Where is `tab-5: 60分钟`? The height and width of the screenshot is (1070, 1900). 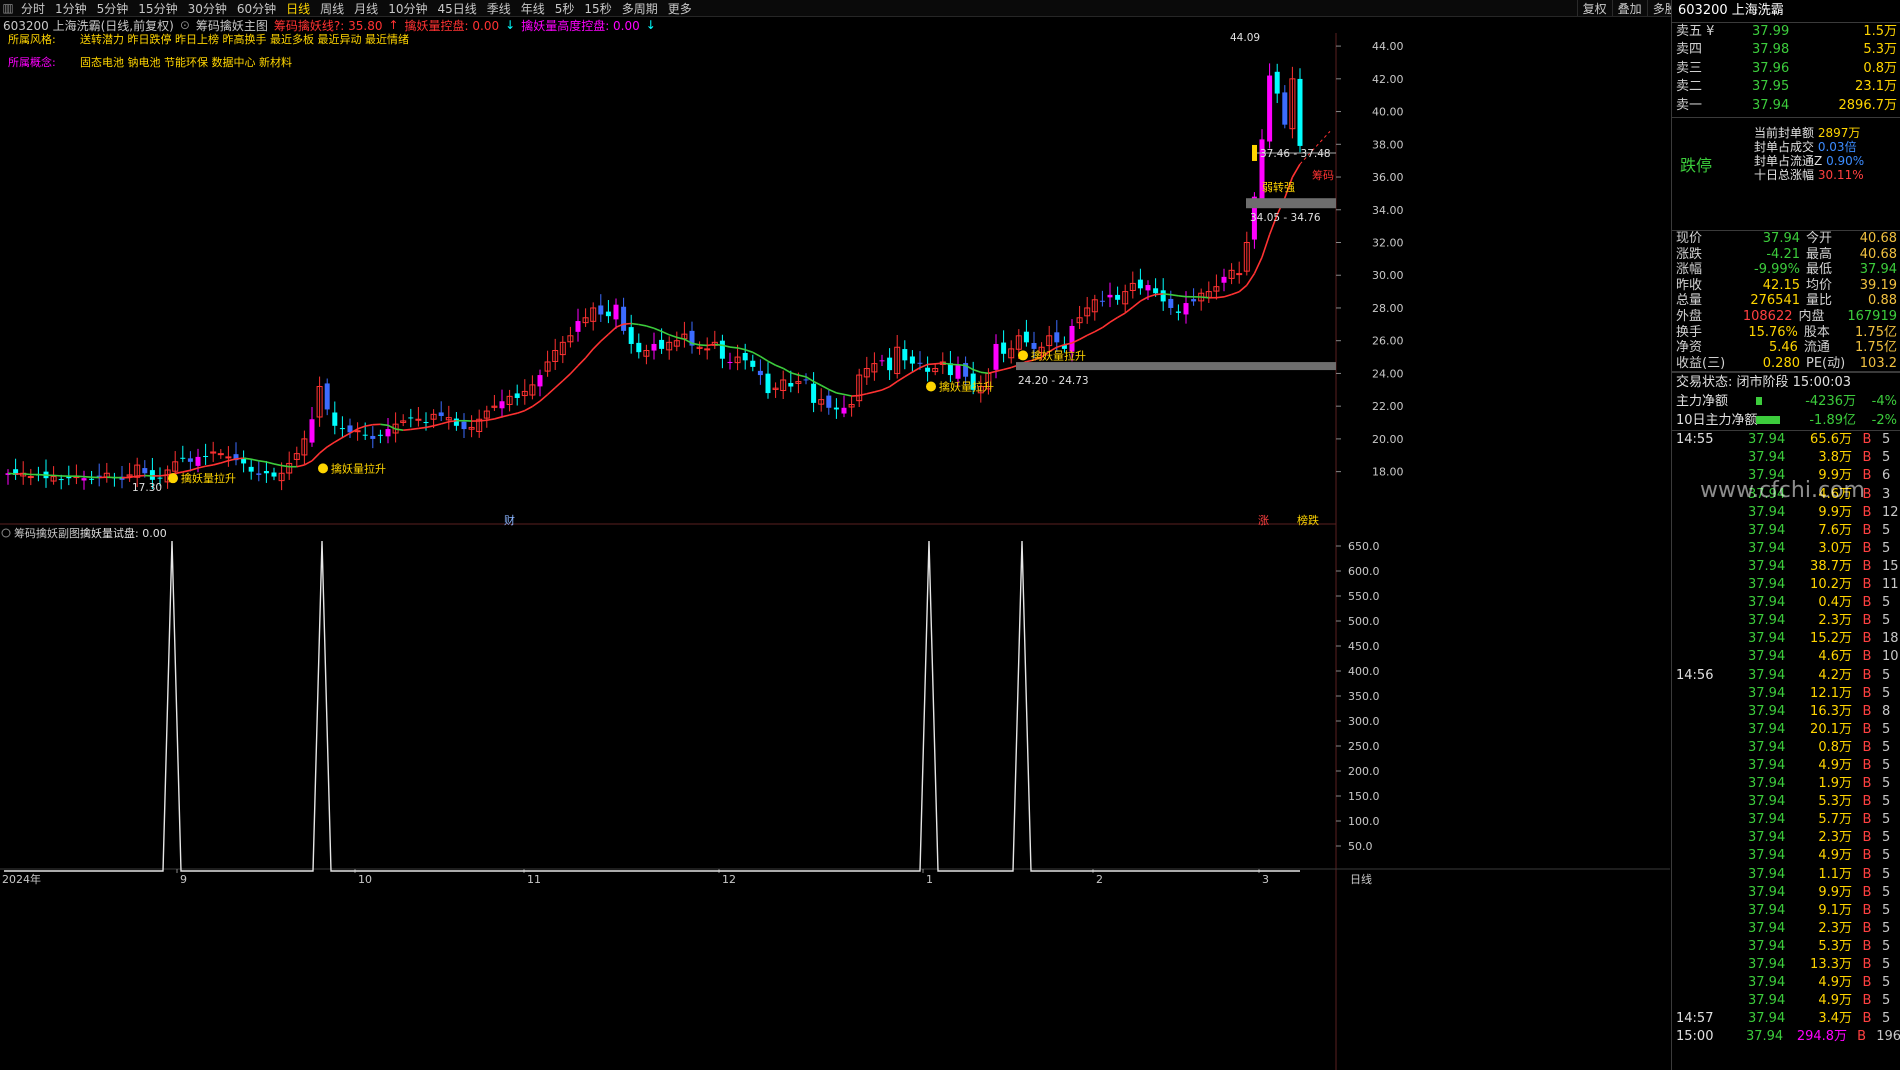
tab-5: 60分钟 is located at coordinates (256, 8).